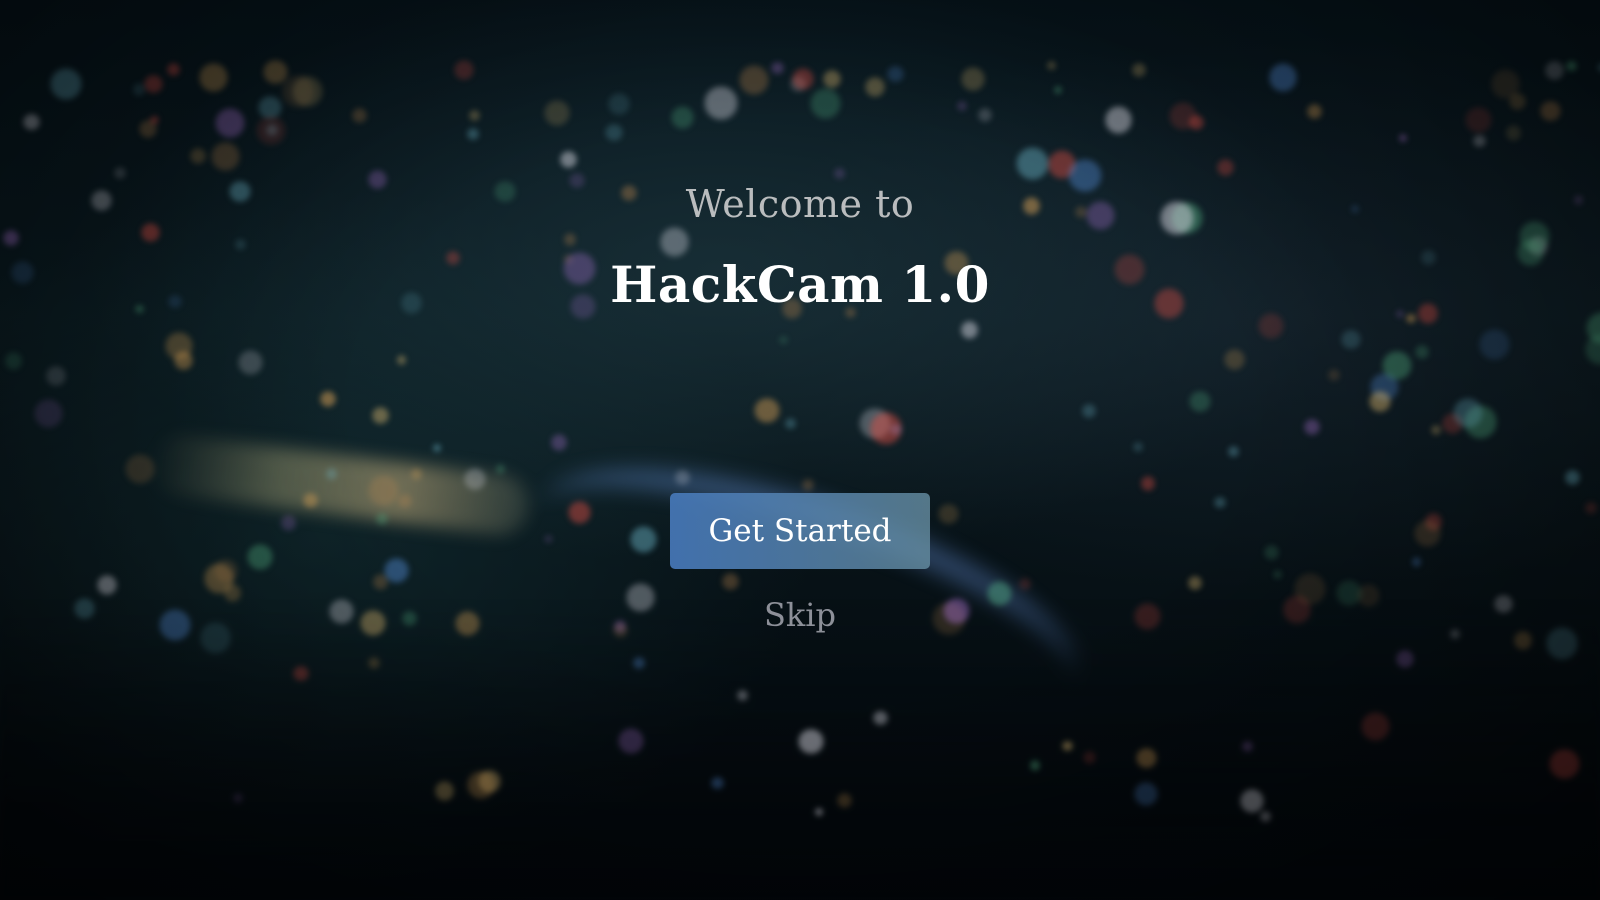 This screenshot has height=900, width=1600. What do you see at coordinates (800, 204) in the screenshot?
I see `welcome-greeting: Welcome to` at bounding box center [800, 204].